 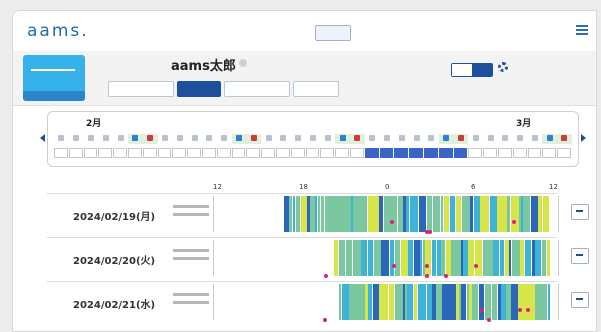 What do you see at coordinates (582, 30) in the screenshot?
I see `hamburger-menu-icon` at bounding box center [582, 30].